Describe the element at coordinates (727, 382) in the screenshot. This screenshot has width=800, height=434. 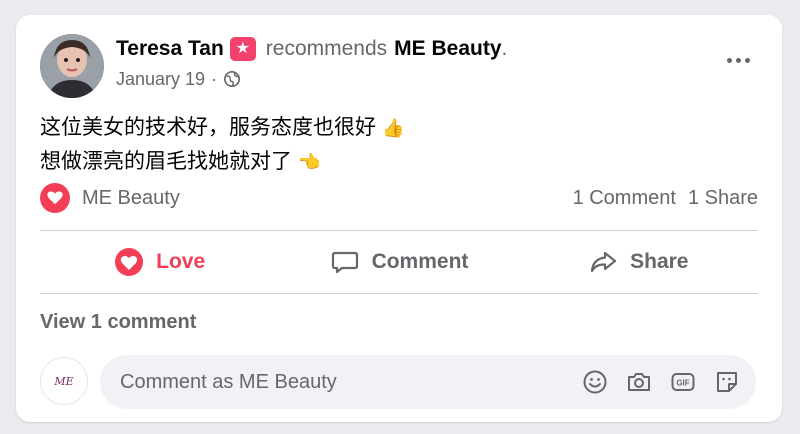
I see `sticker-icon` at that location.